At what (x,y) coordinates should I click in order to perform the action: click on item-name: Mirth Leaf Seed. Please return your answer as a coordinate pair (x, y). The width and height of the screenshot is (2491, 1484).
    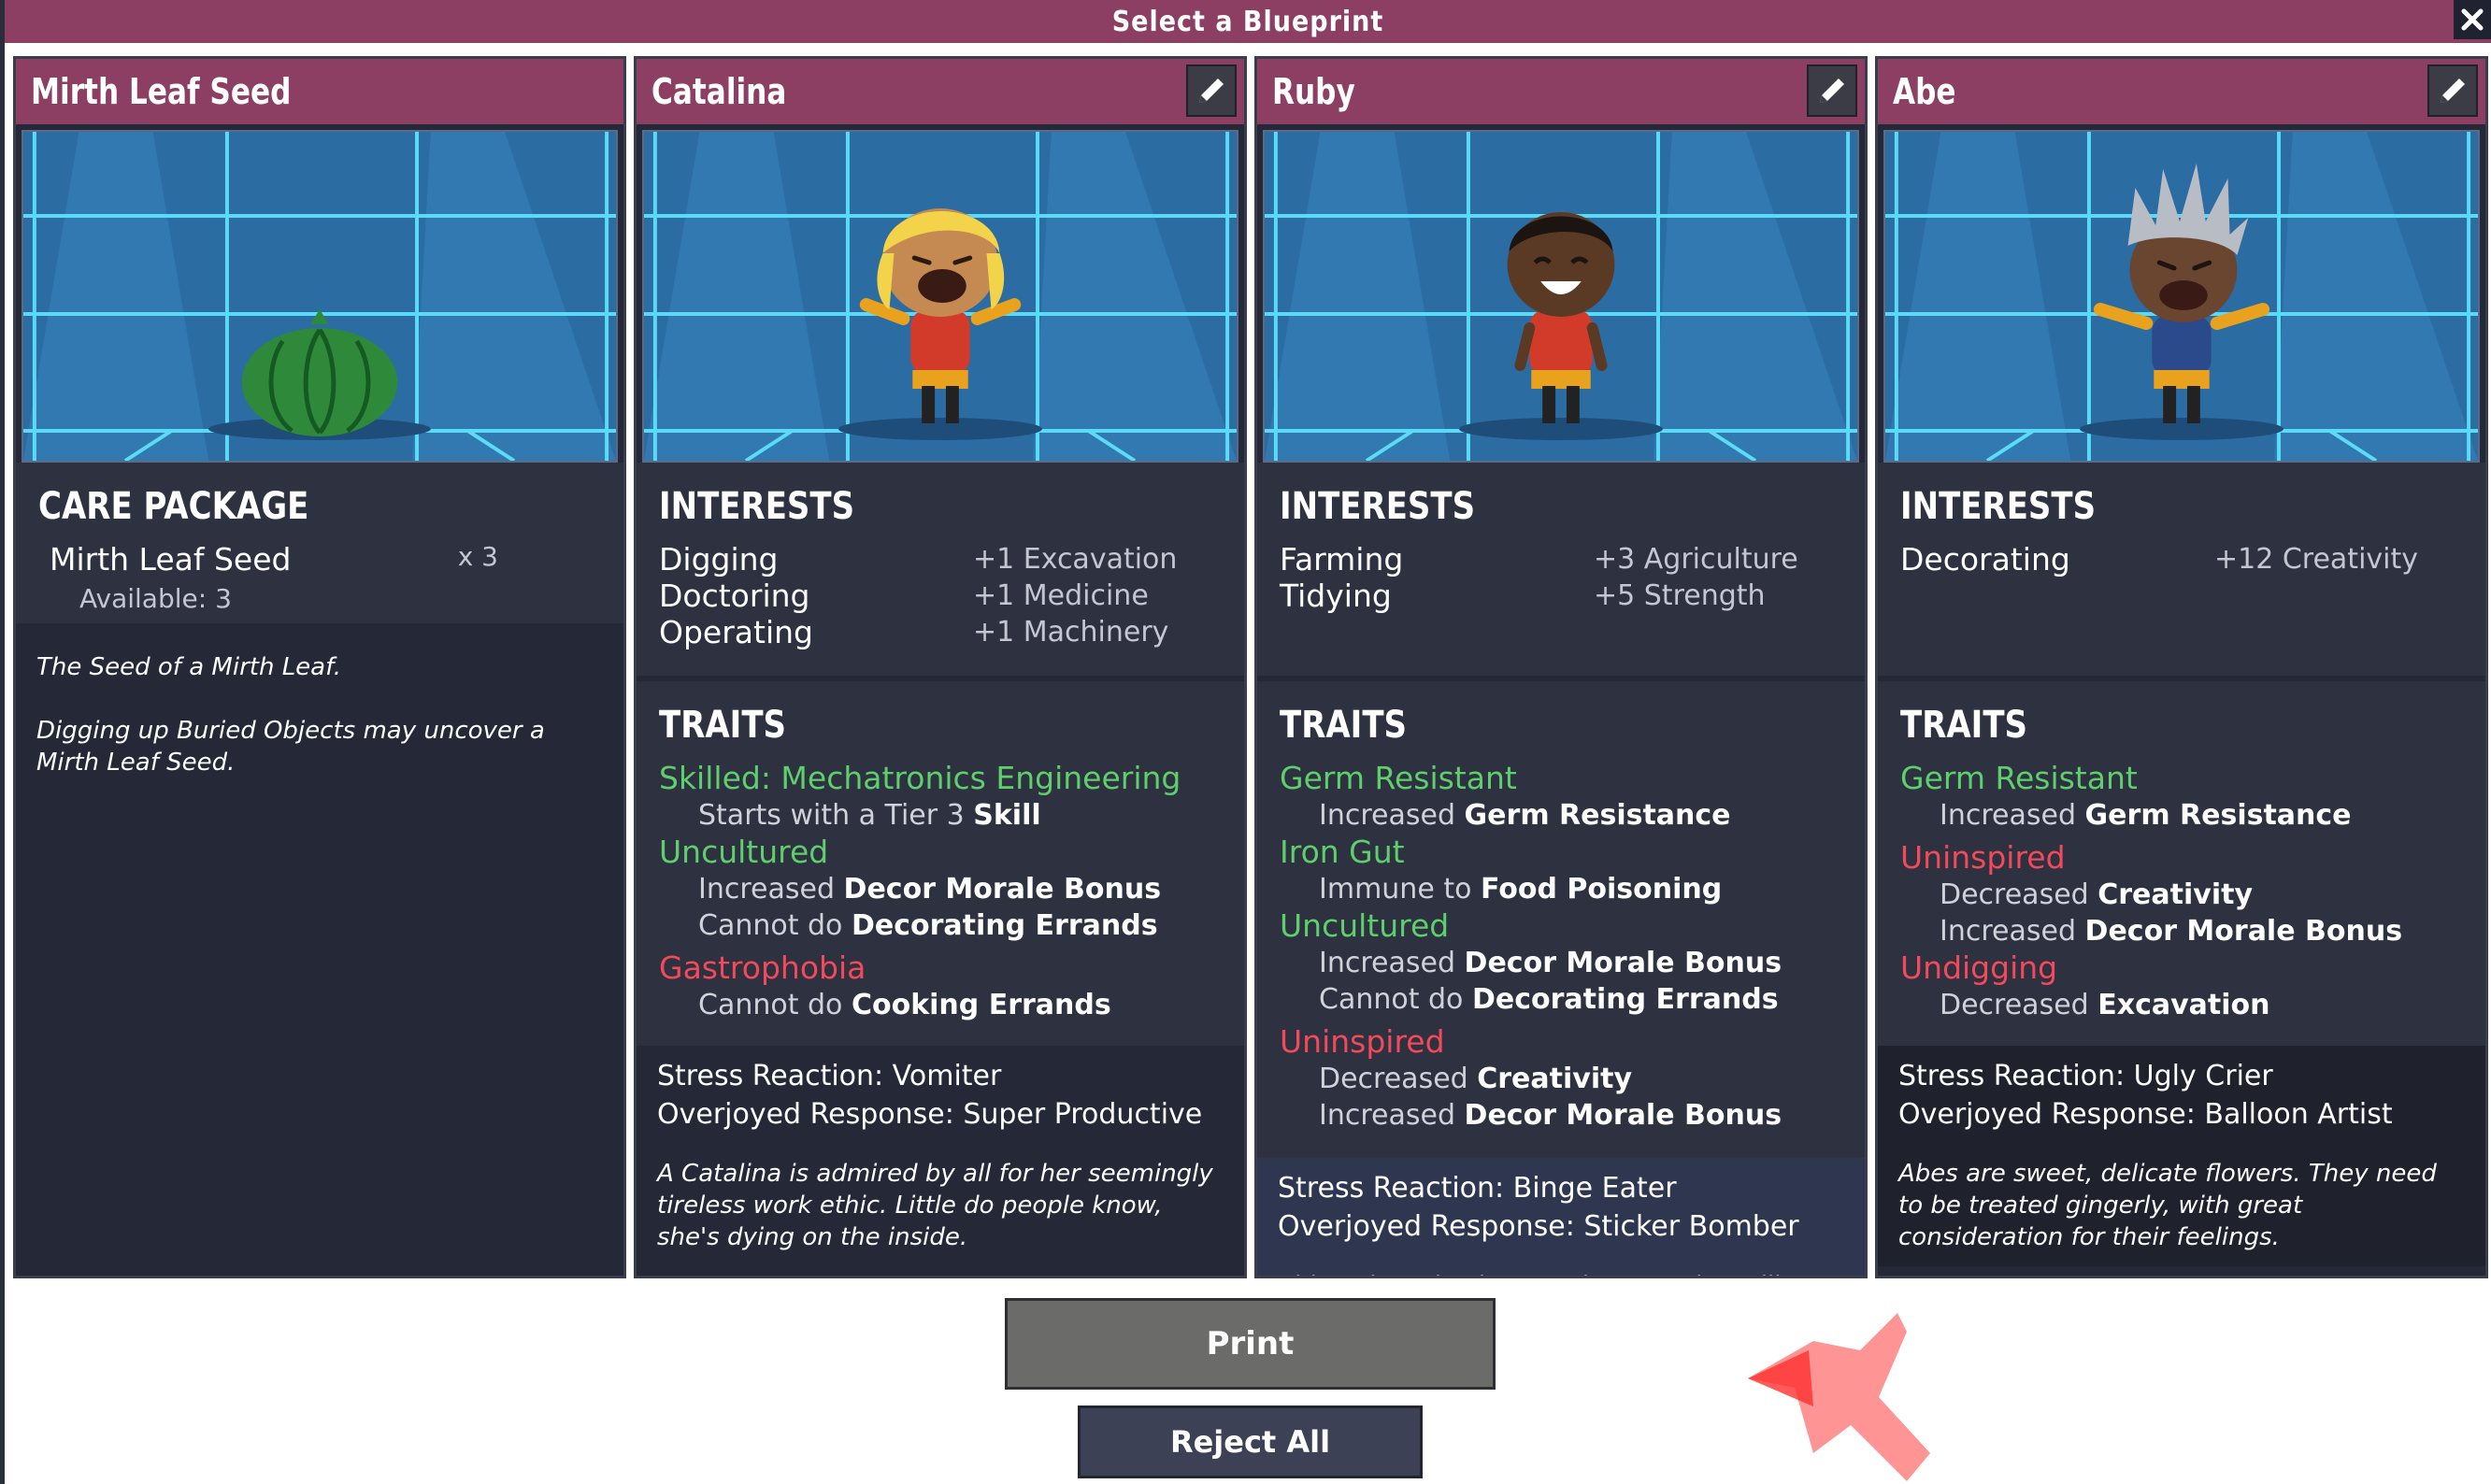
    Looking at the image, I should click on (171, 559).